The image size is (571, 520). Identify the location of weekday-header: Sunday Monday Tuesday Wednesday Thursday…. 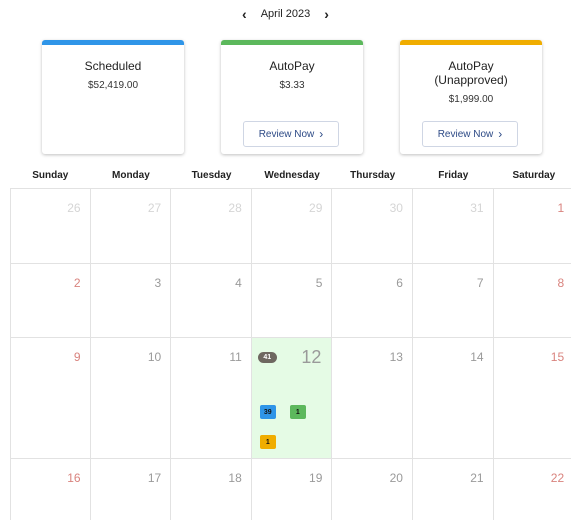
(290, 177).